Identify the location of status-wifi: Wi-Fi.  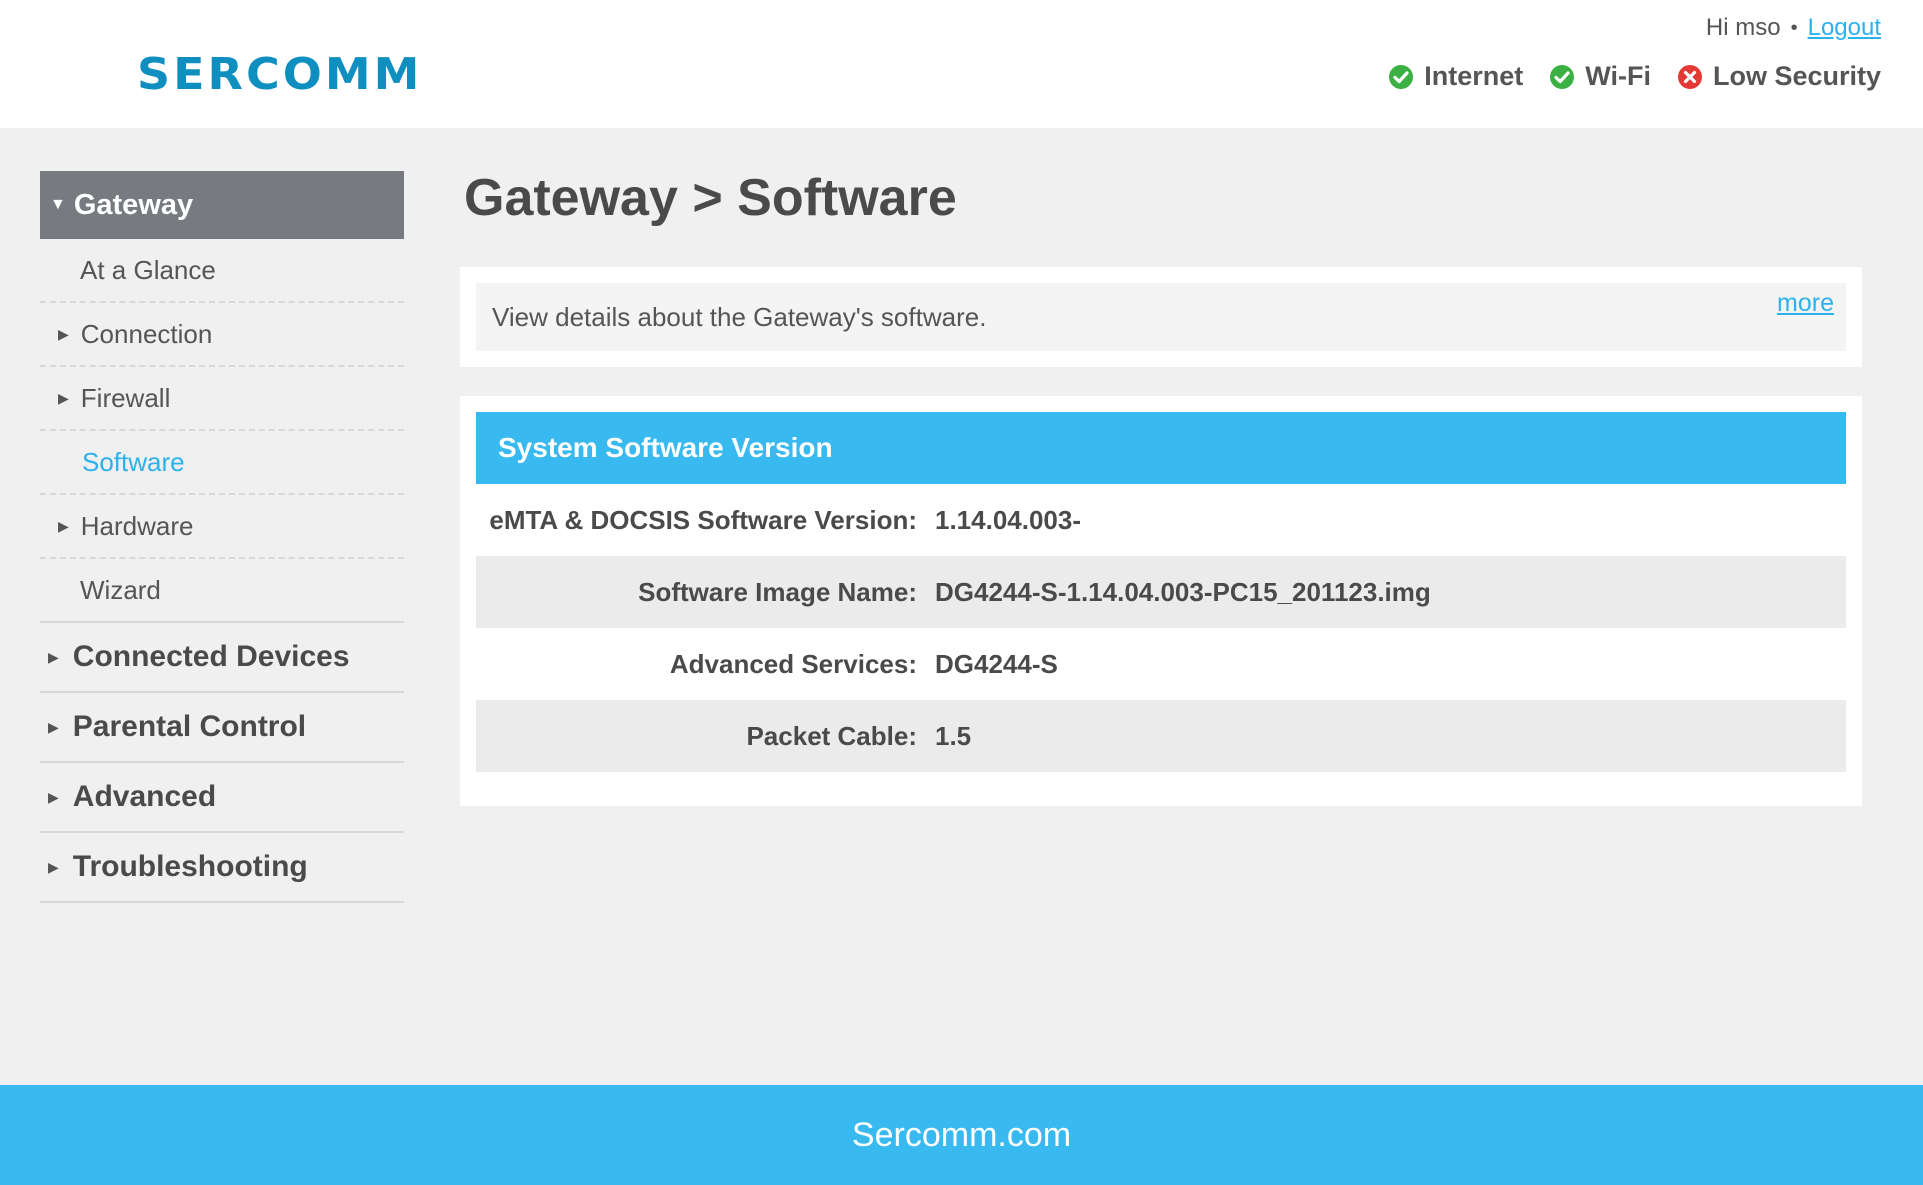
(1600, 76).